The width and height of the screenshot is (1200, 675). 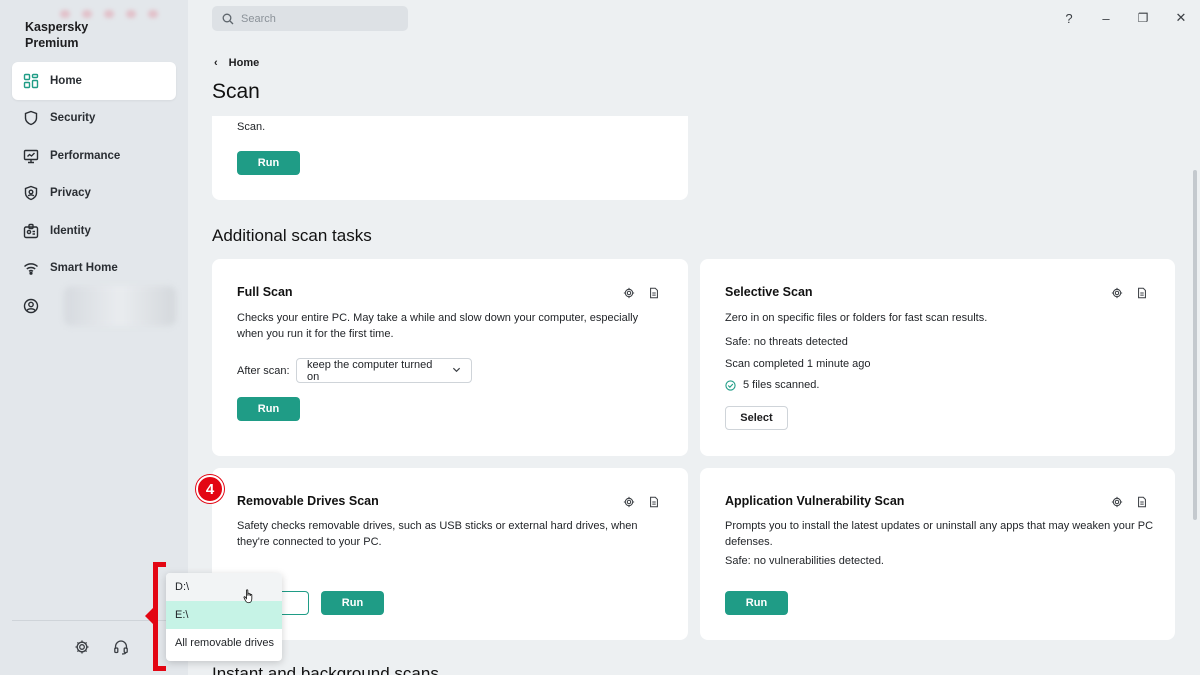 What do you see at coordinates (216, 63) in the screenshot?
I see `chevron-left-icon: ‹` at bounding box center [216, 63].